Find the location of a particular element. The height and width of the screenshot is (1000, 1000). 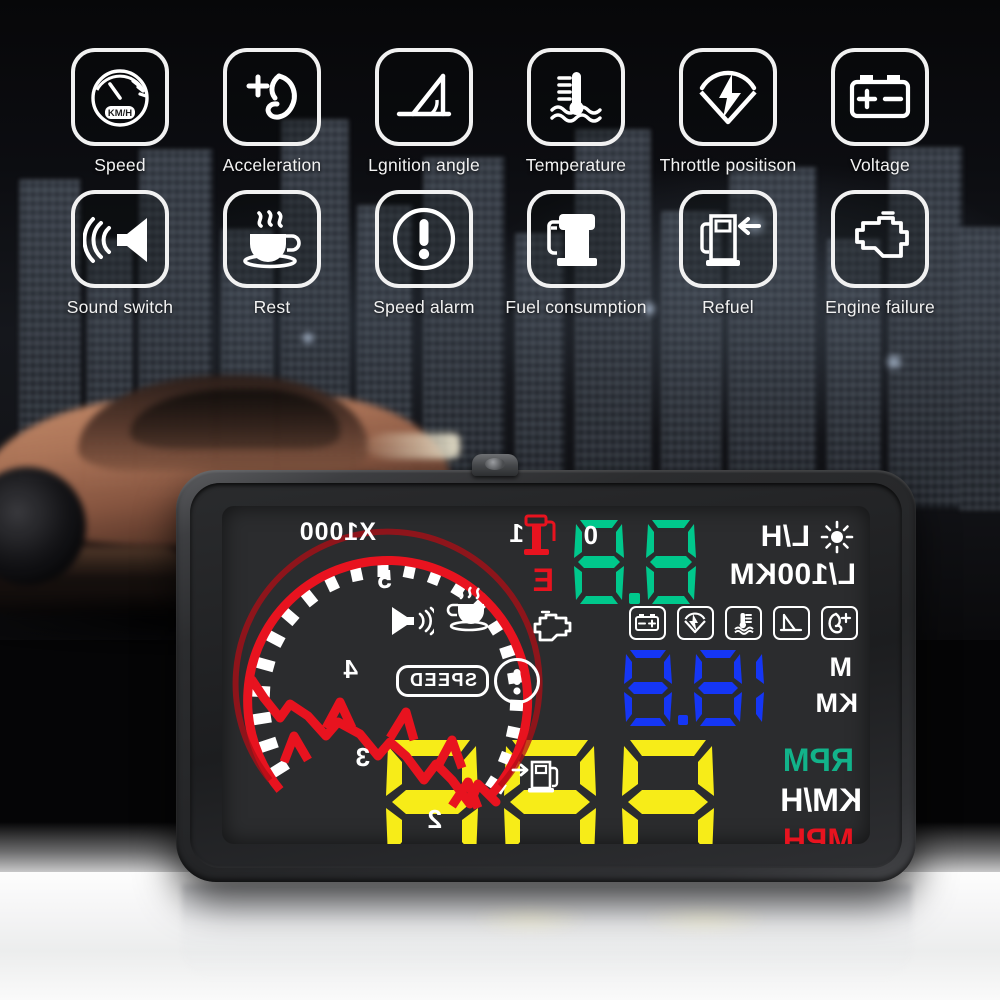

speedometer-unit-text: KM/H is located at coordinates (120, 113).